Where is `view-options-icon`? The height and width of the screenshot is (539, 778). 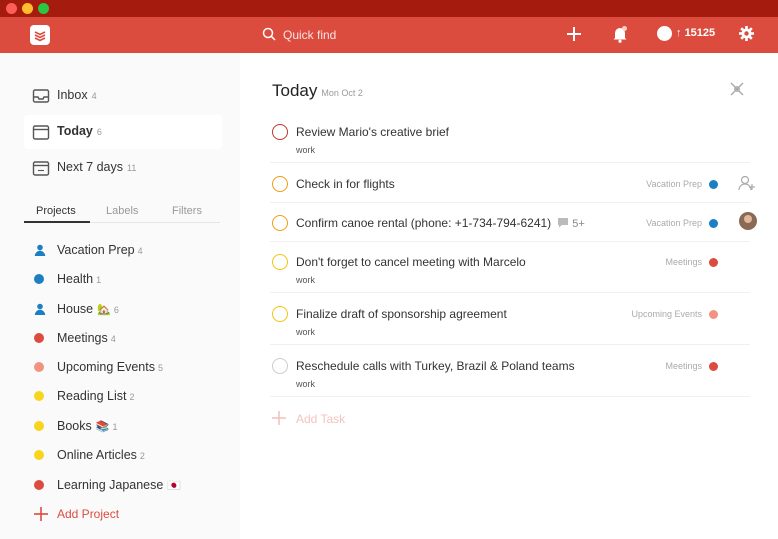
view-options-icon is located at coordinates (737, 89).